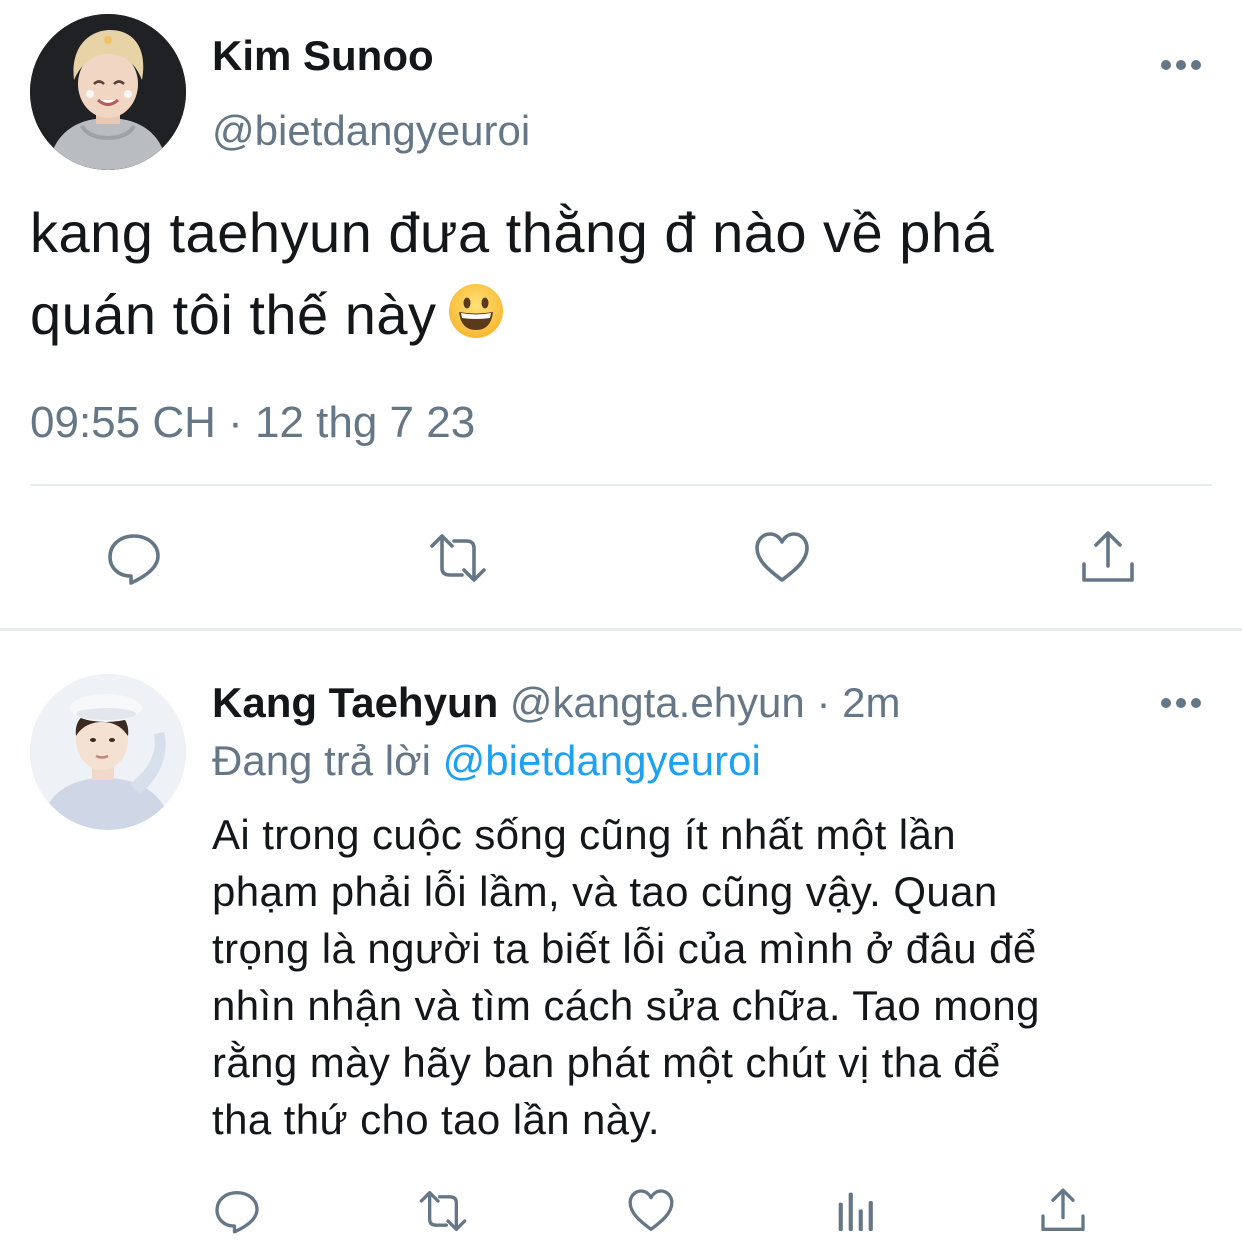  What do you see at coordinates (436, 1119) in the screenshot?
I see `reply-text-line: tha thứ cho tao lần này.` at bounding box center [436, 1119].